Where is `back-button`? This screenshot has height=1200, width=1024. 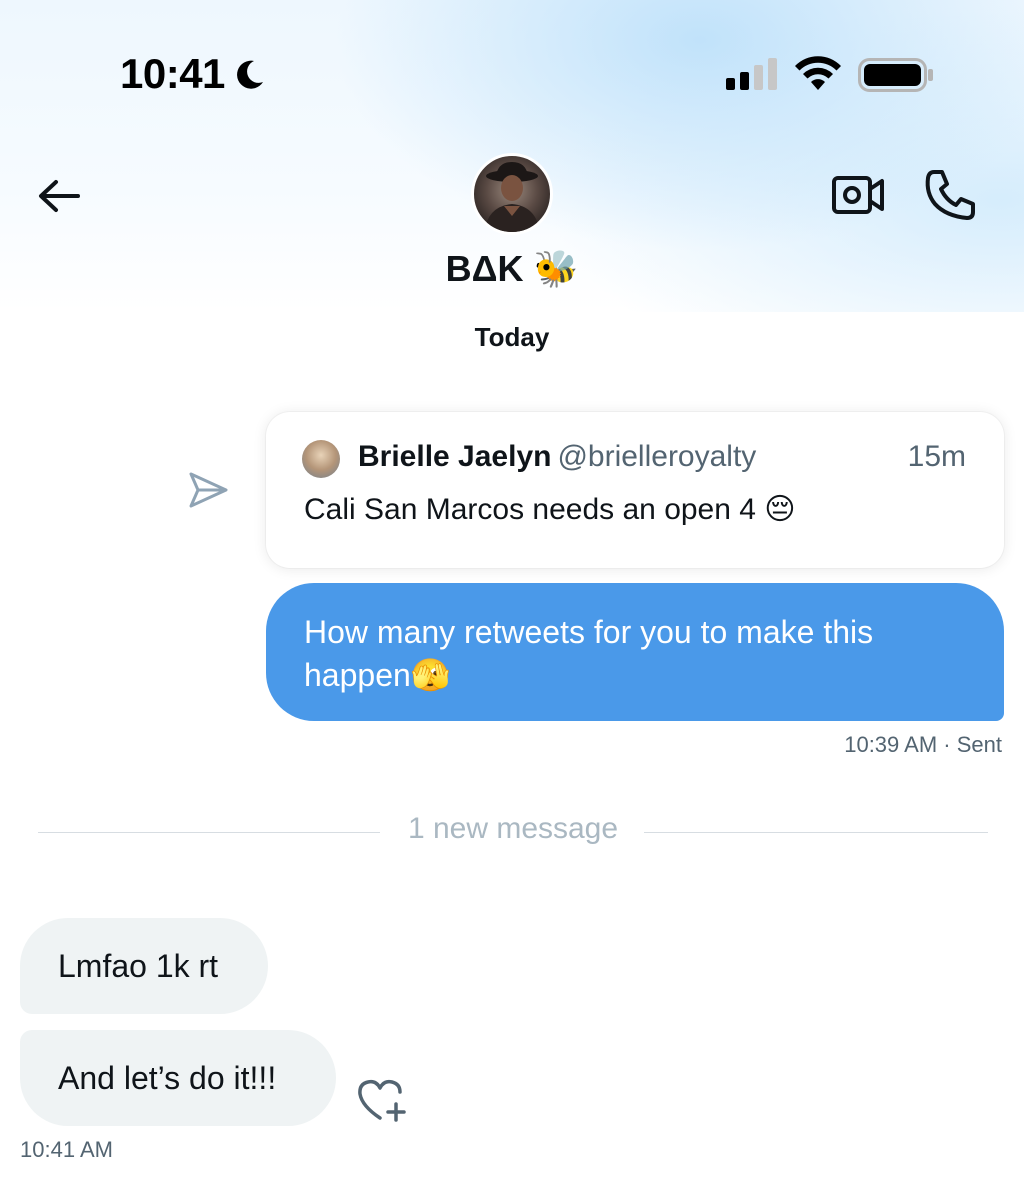 back-button is located at coordinates (58, 196).